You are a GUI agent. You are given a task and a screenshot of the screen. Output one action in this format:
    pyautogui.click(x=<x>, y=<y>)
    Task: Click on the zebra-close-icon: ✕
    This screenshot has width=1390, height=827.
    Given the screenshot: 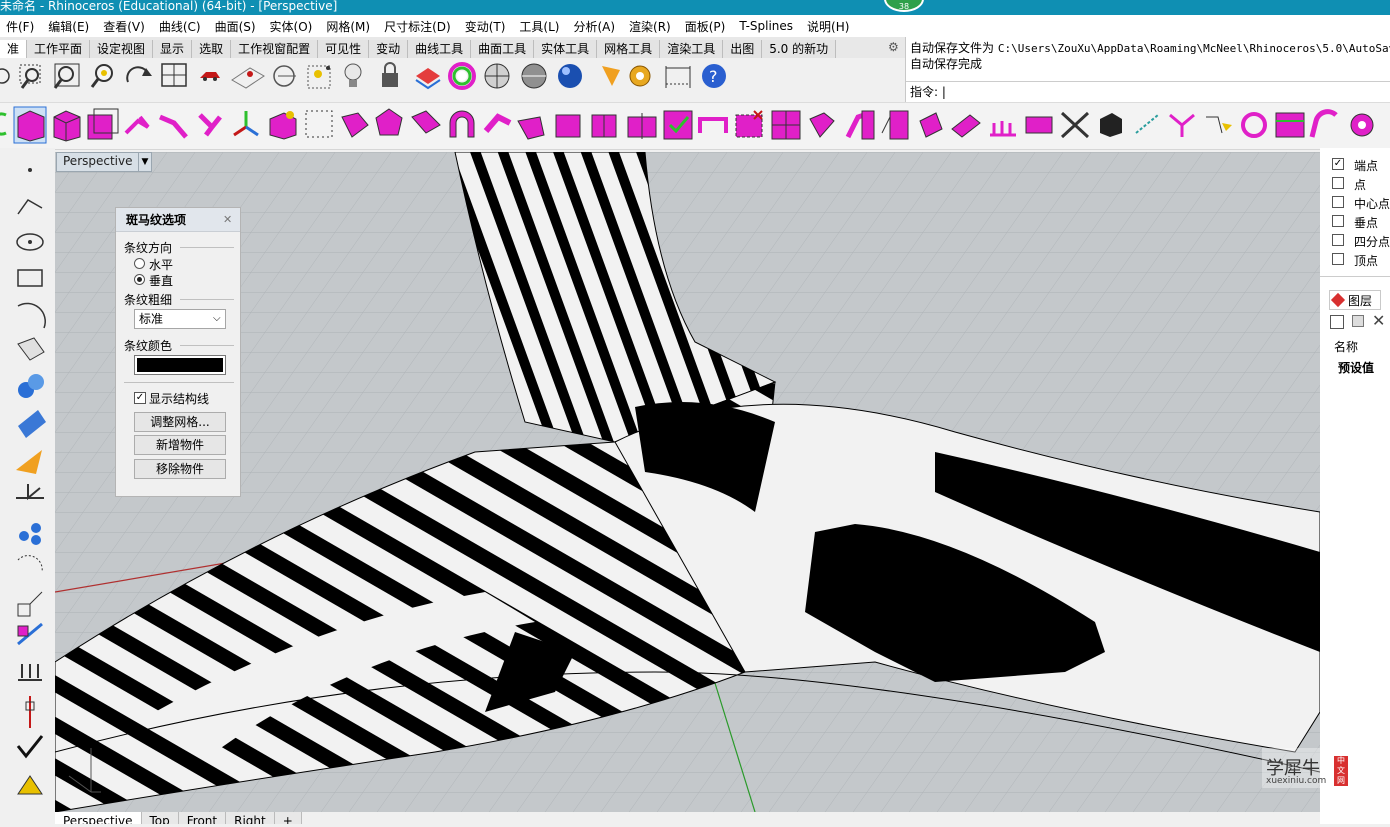 What is the action you would take?
    pyautogui.click(x=227, y=219)
    